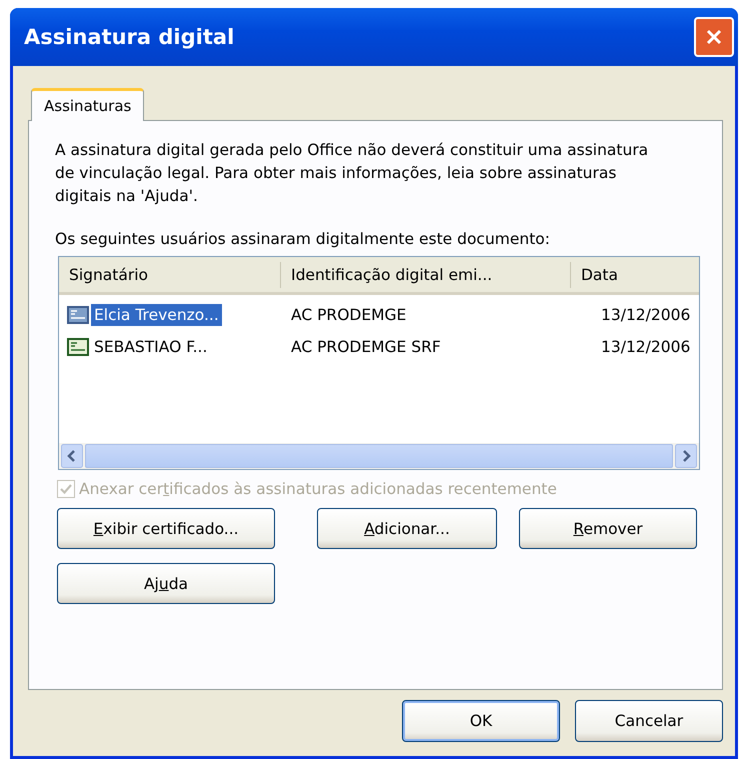 This screenshot has width=741, height=759. I want to click on notice-text: A assinatura digital gerada pelo Office não deverá constituir uma assinatura de vinculação legal. Para obter mais informações, leia sobre assinaturas digitais na 'Ajuda'., so click(352, 173).